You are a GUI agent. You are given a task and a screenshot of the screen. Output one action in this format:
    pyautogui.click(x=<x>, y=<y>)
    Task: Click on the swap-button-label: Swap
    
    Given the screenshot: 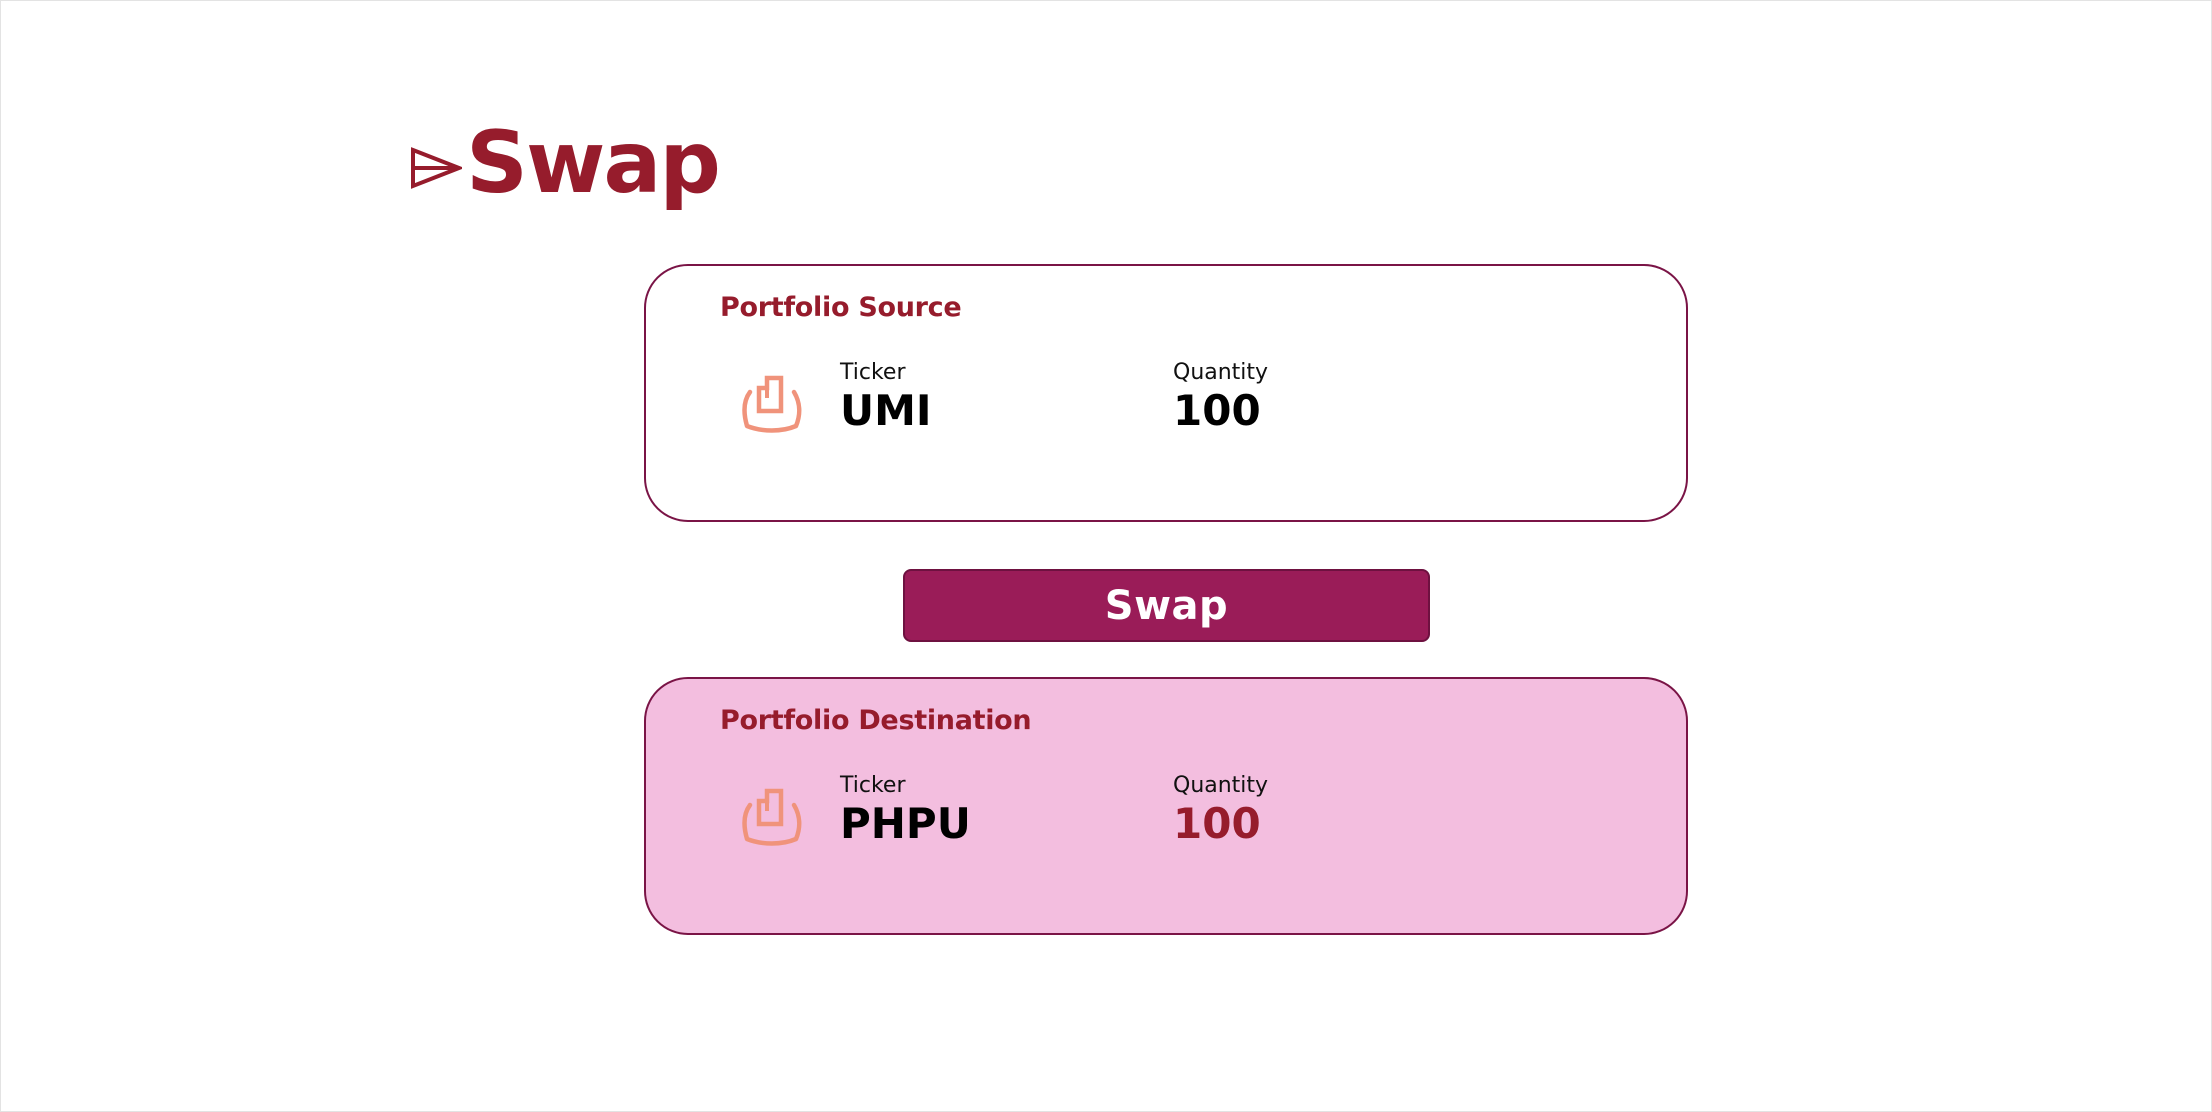 What is the action you would take?
    pyautogui.click(x=1166, y=605)
    